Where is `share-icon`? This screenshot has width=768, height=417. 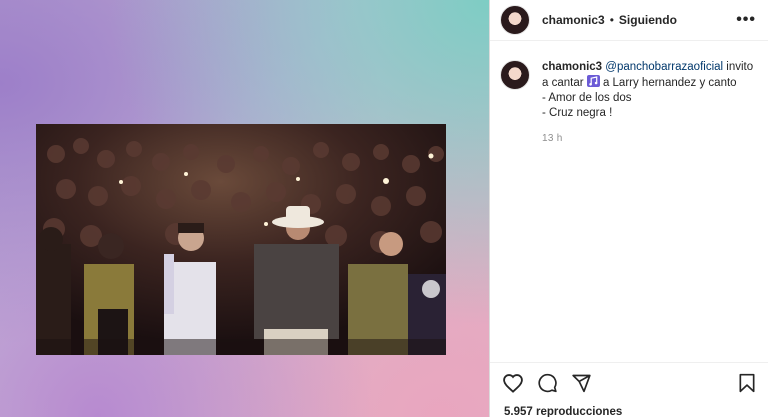 share-icon is located at coordinates (581, 383).